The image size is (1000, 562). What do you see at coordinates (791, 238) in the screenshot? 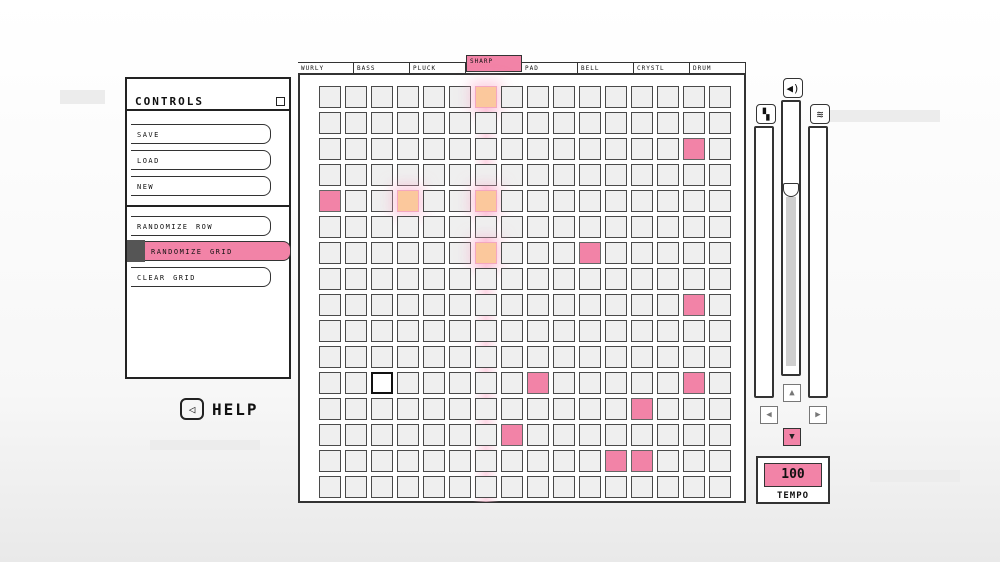
I see `volume-slider` at bounding box center [791, 238].